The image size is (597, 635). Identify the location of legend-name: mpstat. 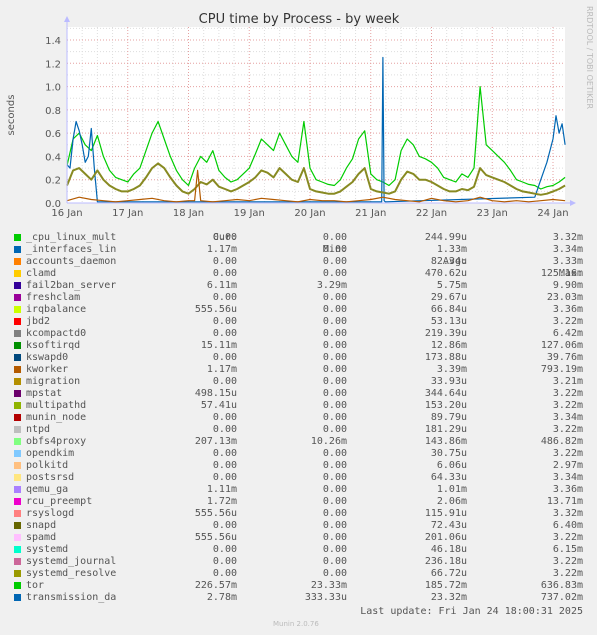
(44, 393).